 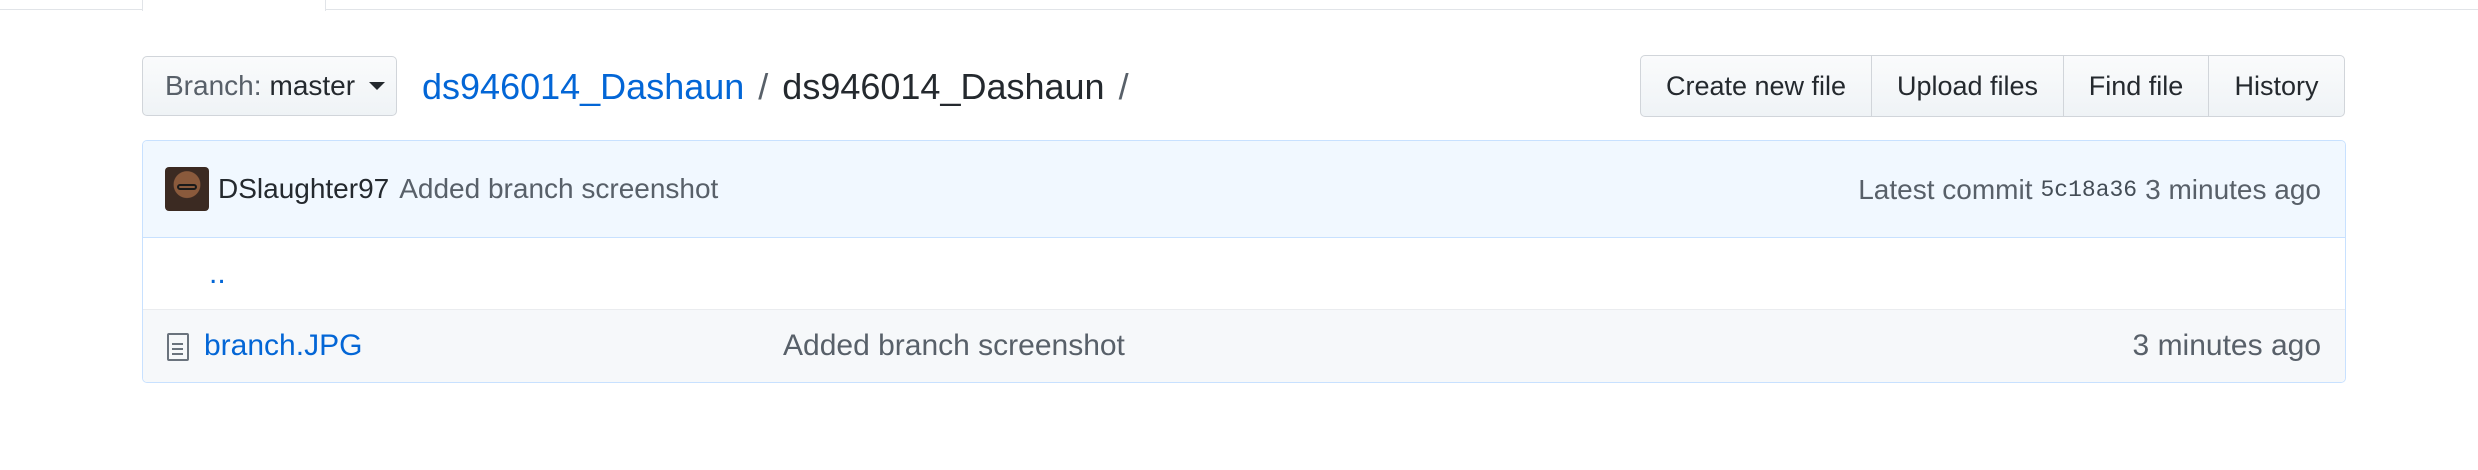 I want to click on create-new-file-button: Create new file, so click(x=1756, y=86).